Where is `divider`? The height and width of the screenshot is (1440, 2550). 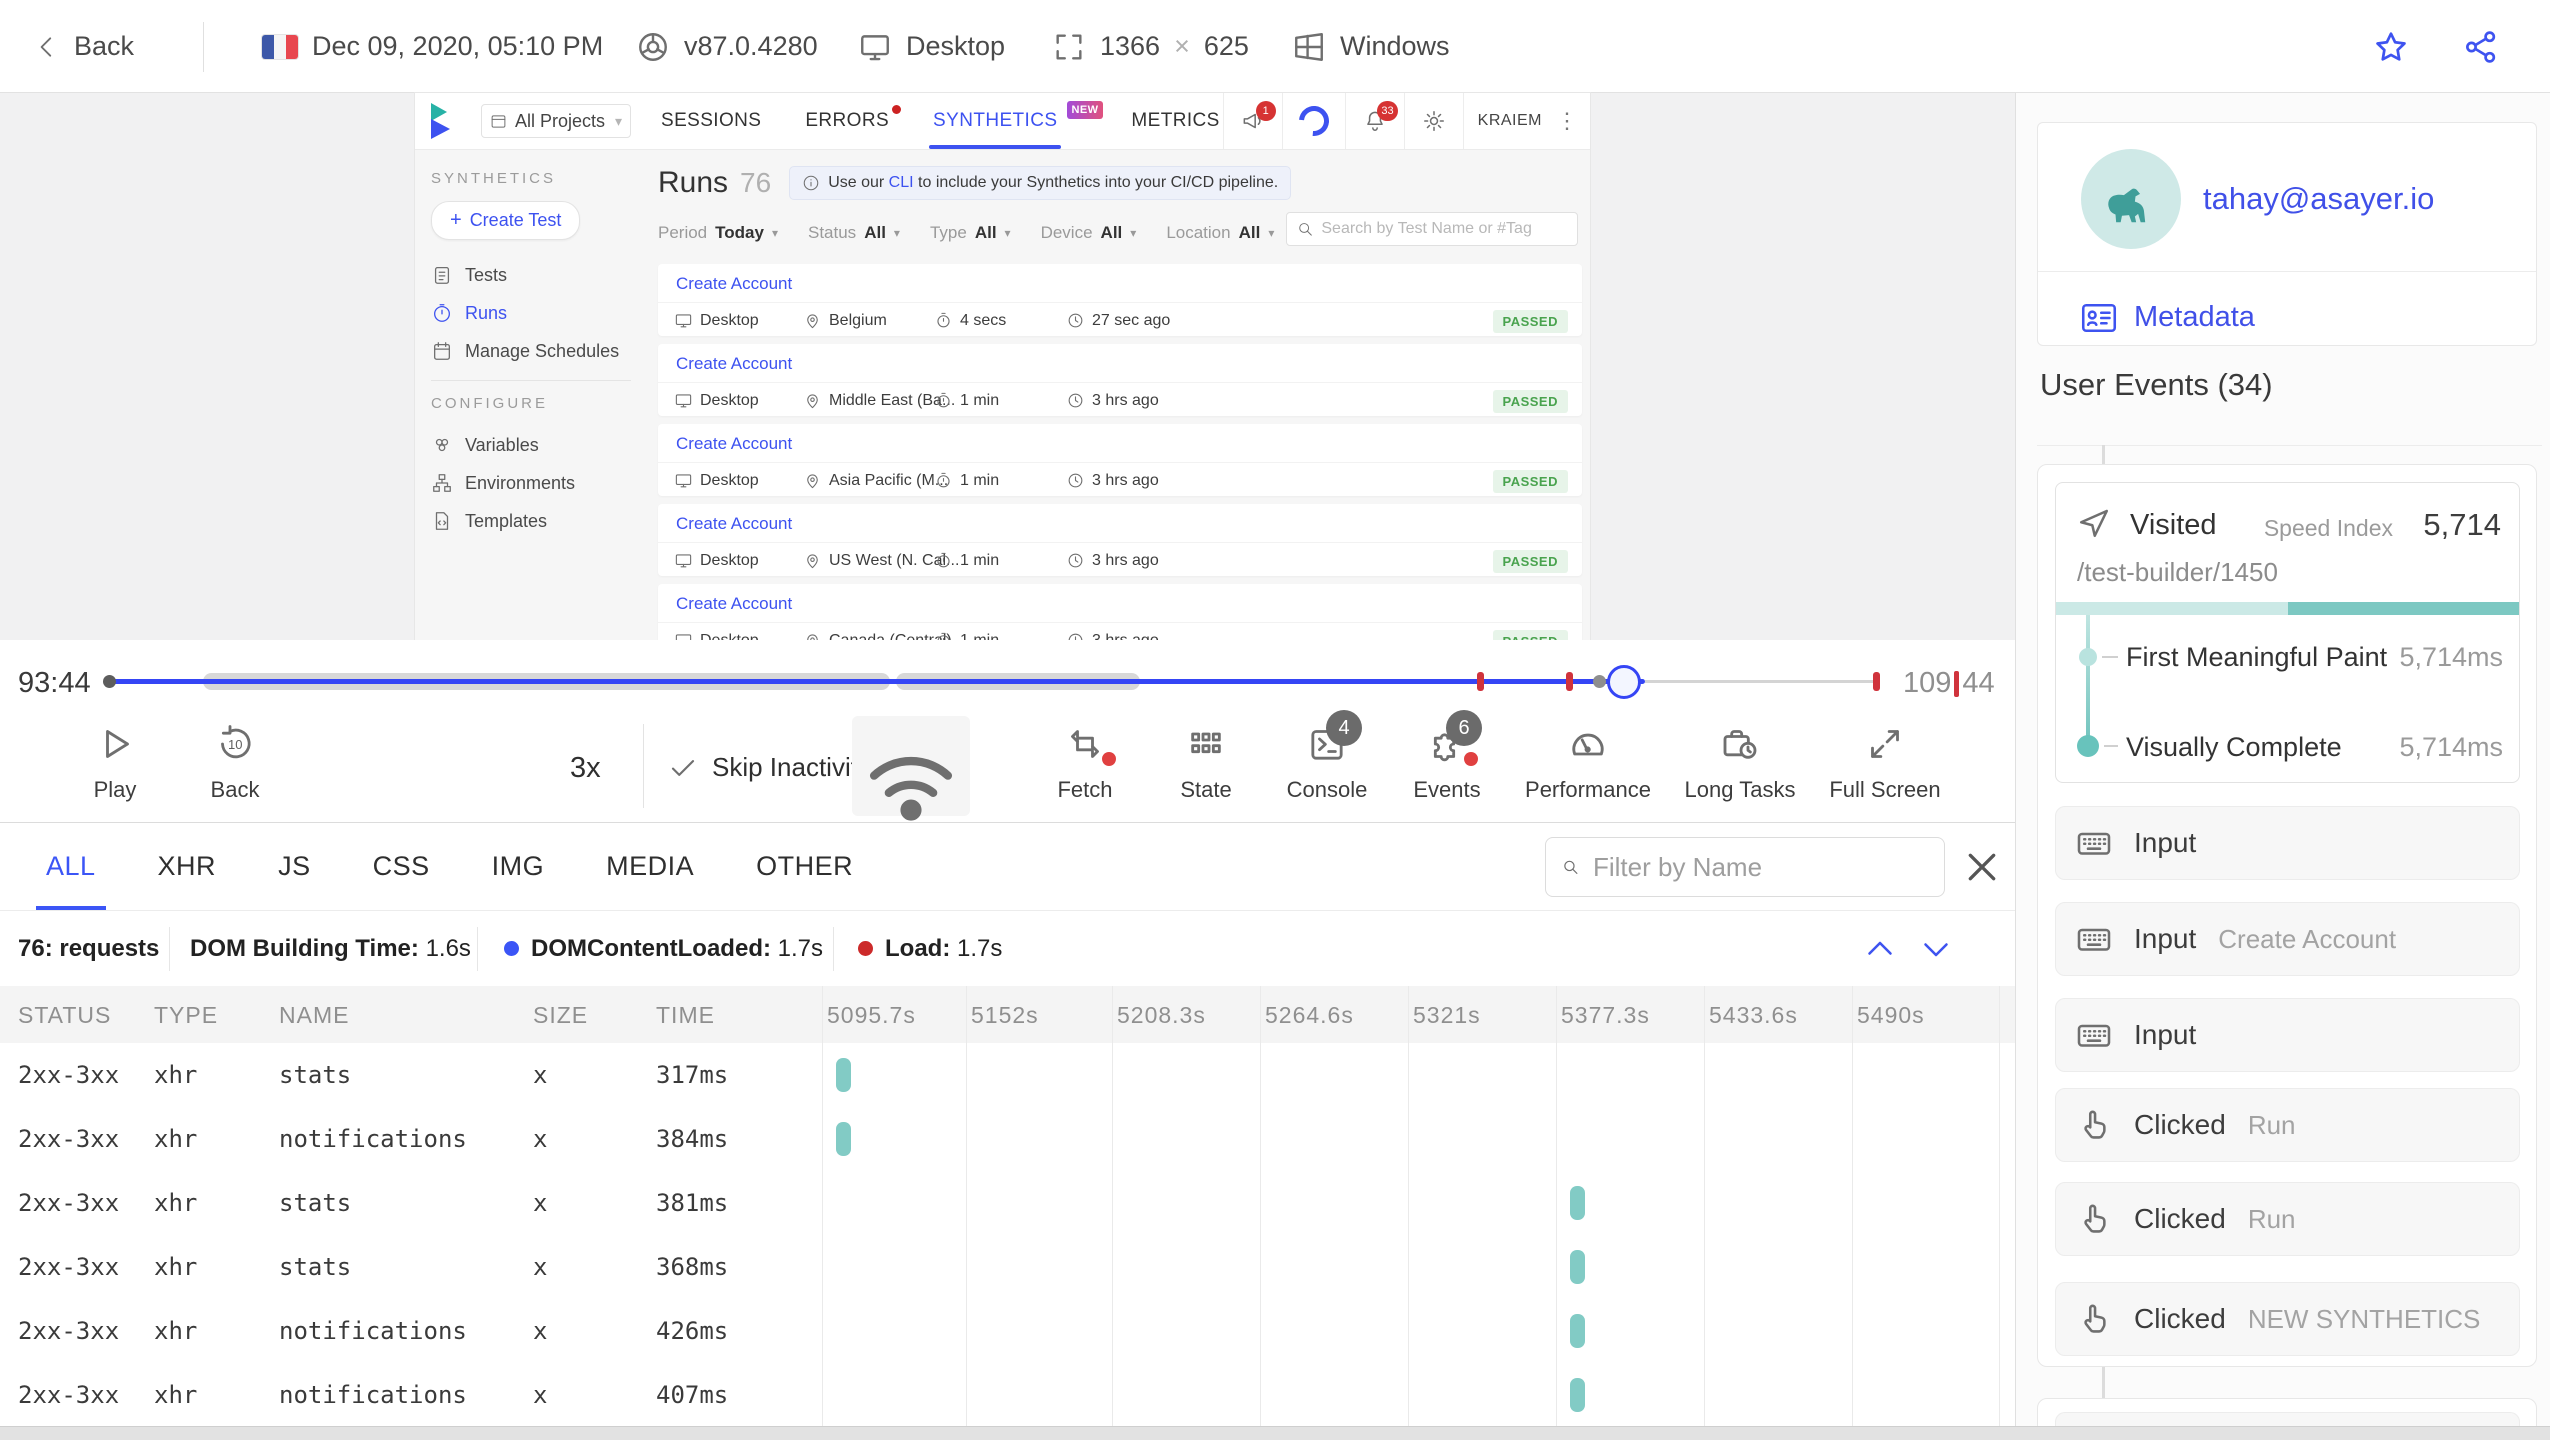
divider is located at coordinates (531, 380).